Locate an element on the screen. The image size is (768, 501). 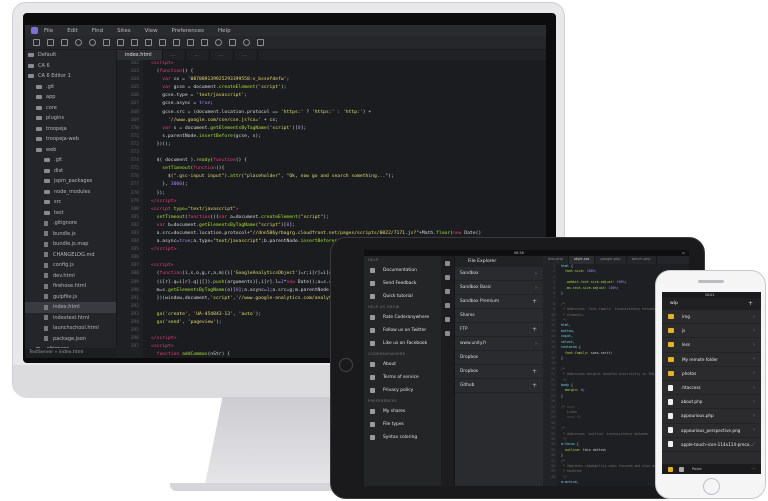
menu-item: Send Feedback is located at coordinates (402, 283).